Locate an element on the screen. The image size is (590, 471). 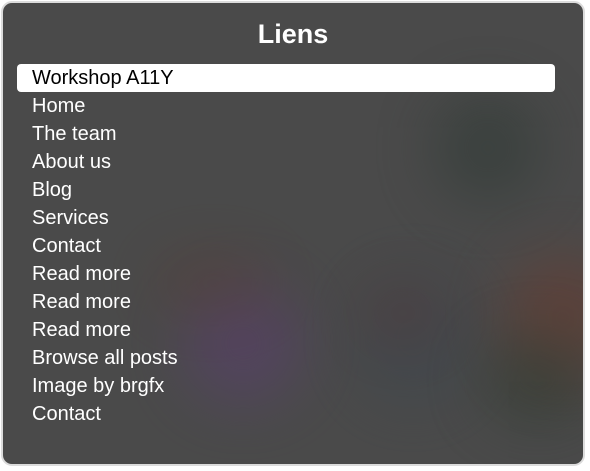
link-item: The team is located at coordinates (286, 134).